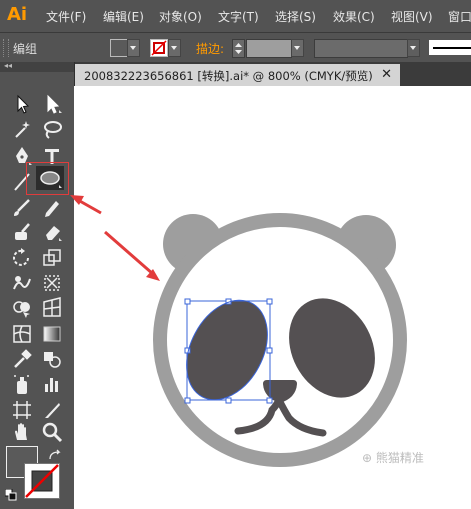 The height and width of the screenshot is (509, 471). I want to click on menu-type: 文字(T), so click(238, 16).